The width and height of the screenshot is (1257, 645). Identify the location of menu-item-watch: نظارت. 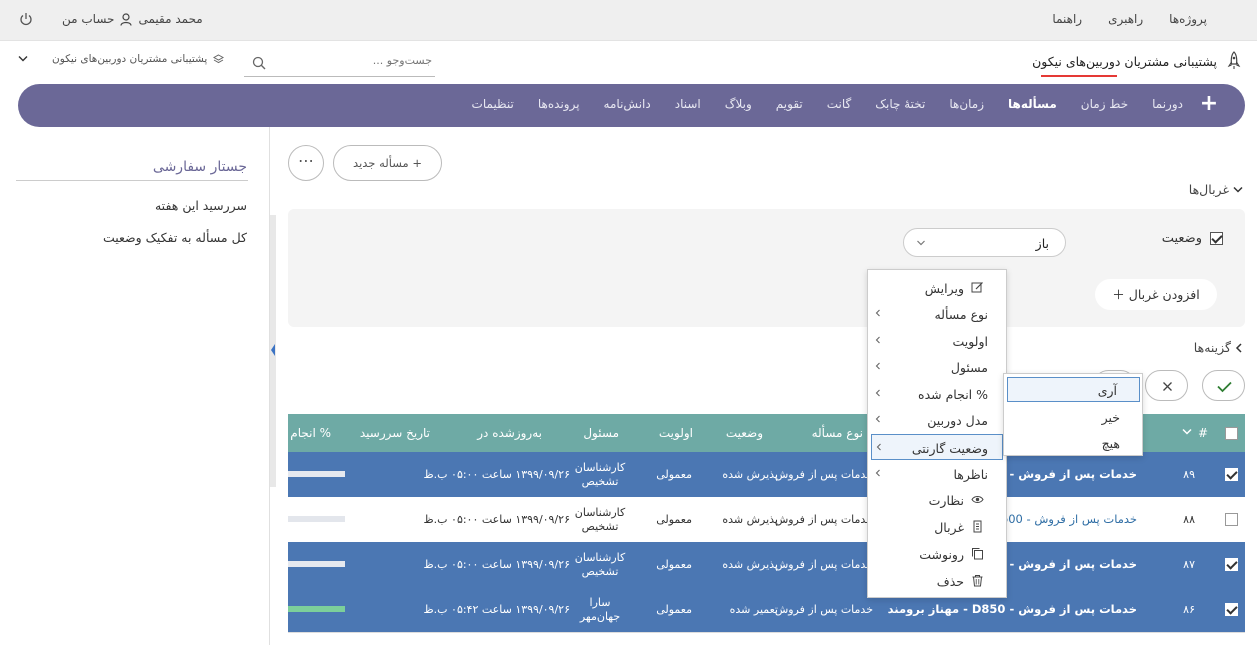
(937, 500).